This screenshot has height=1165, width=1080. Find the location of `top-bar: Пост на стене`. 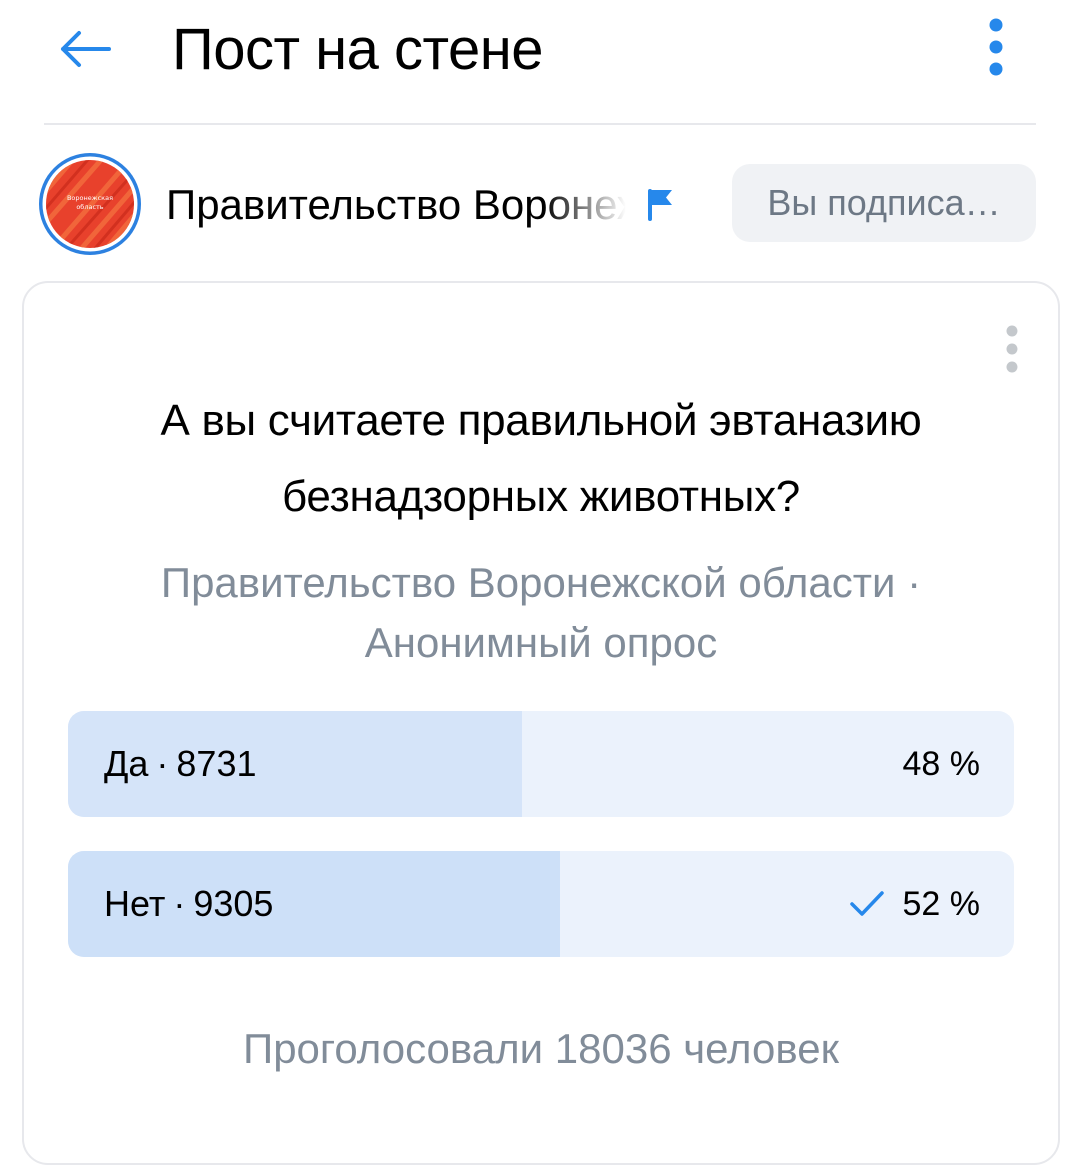

top-bar: Пост на стене is located at coordinates (540, 62).